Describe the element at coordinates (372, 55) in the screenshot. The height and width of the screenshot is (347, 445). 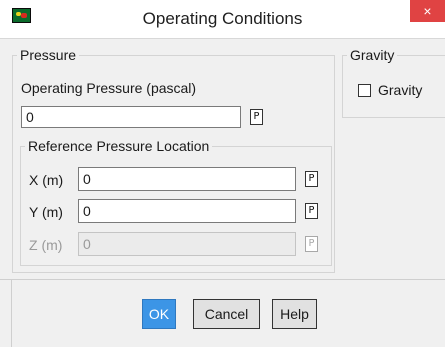
I see `gravity-legend: Gravity` at that location.